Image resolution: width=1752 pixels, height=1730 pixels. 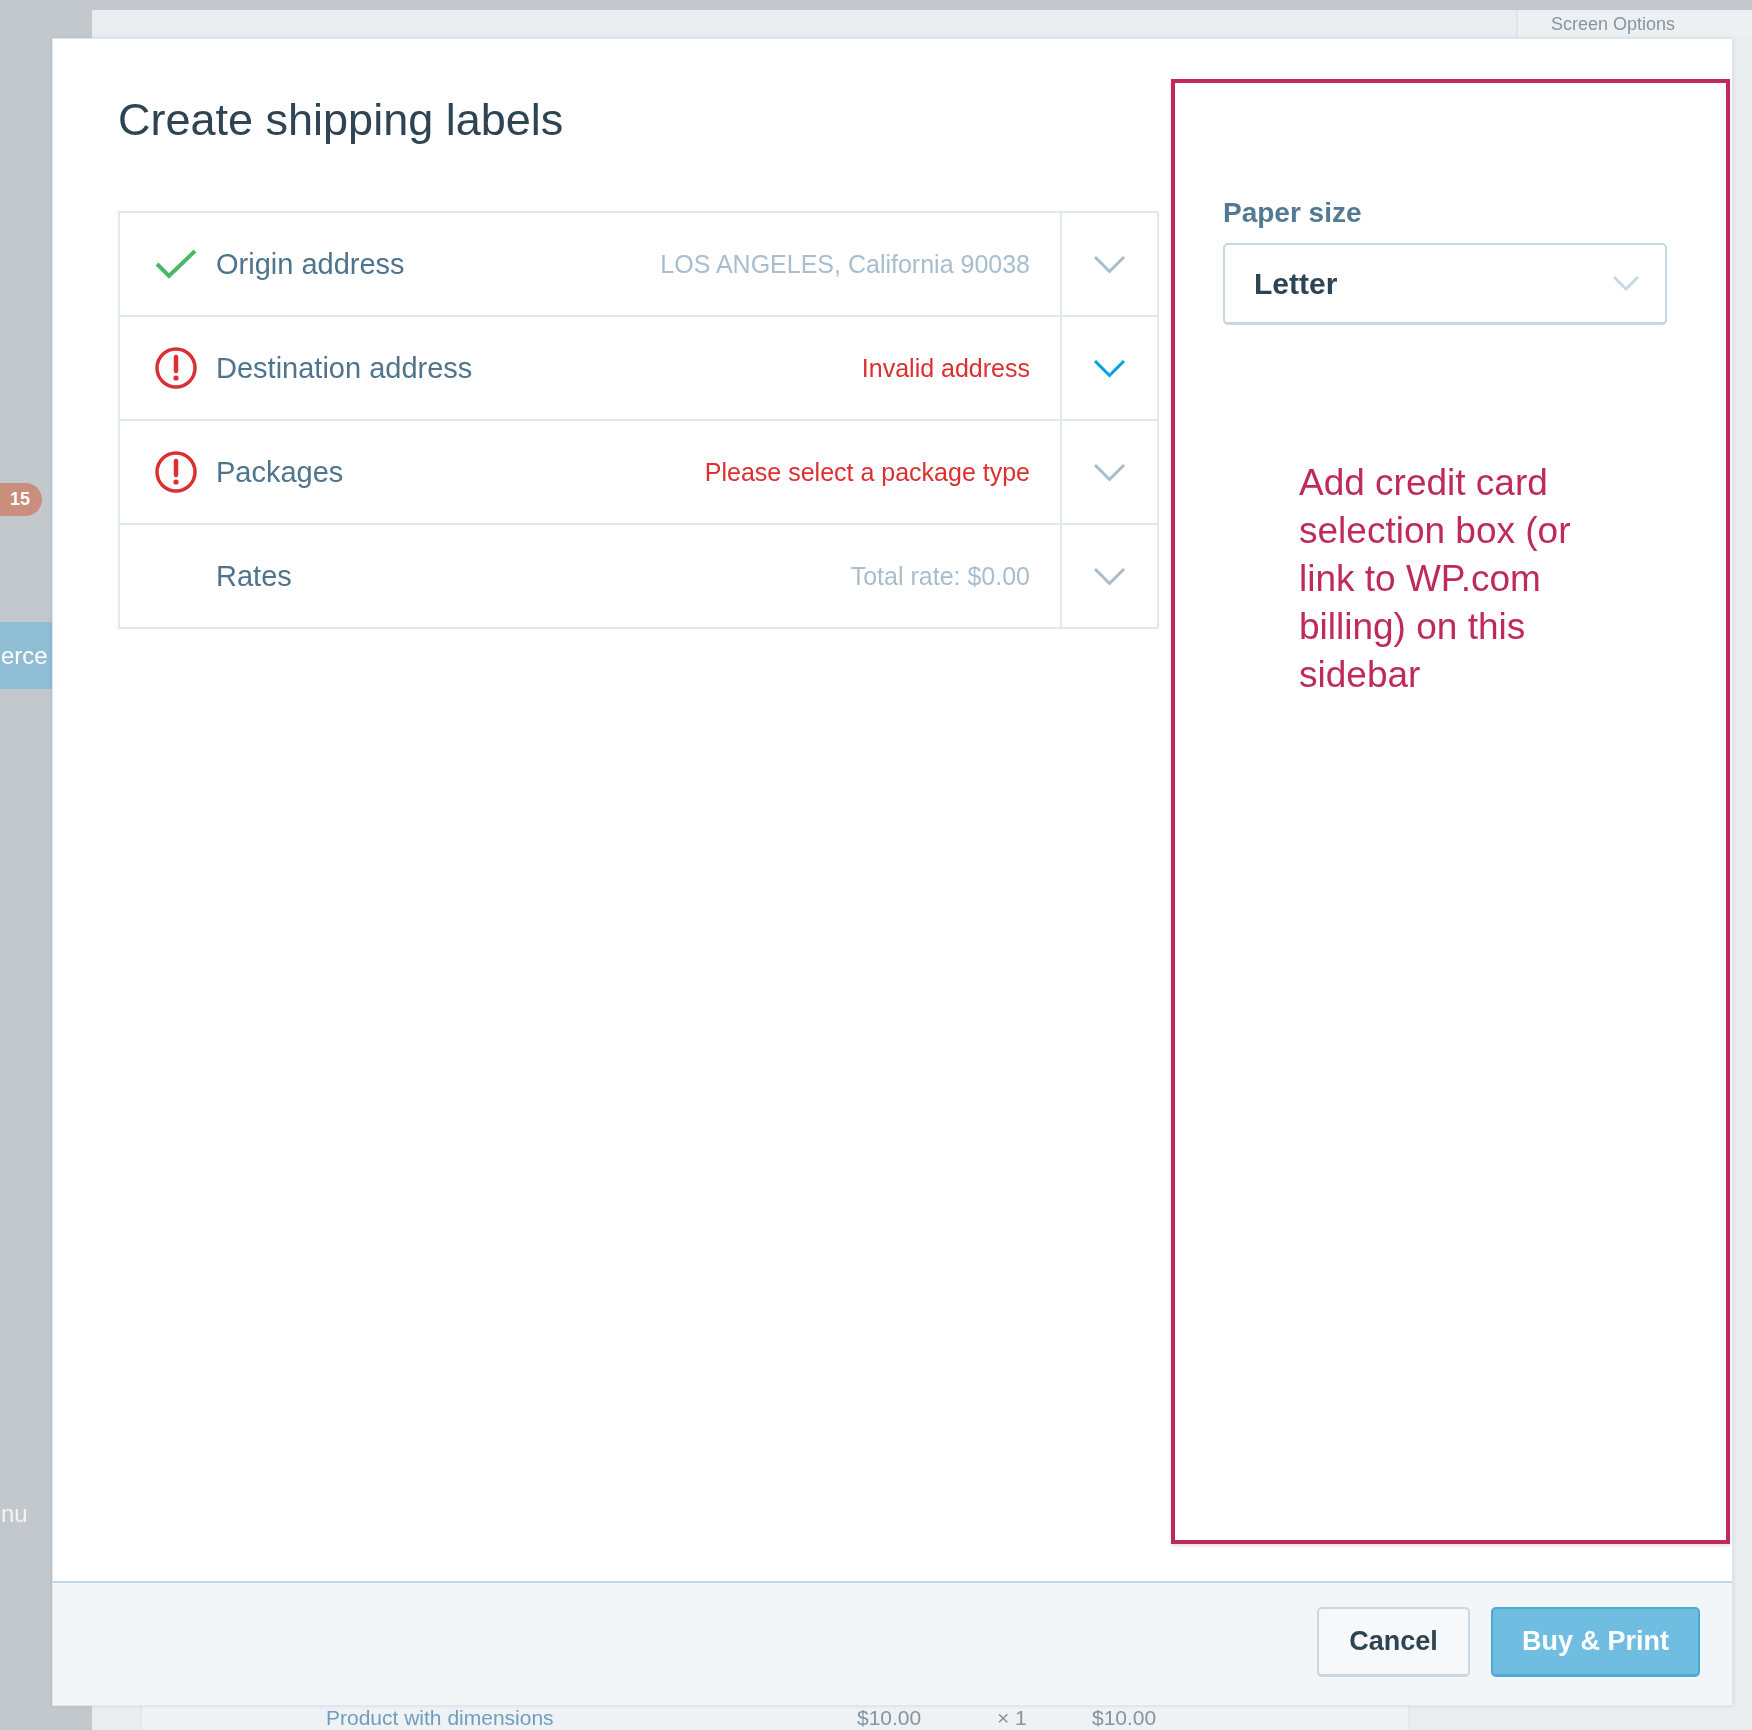 I want to click on step-title: Packages, so click(x=280, y=472).